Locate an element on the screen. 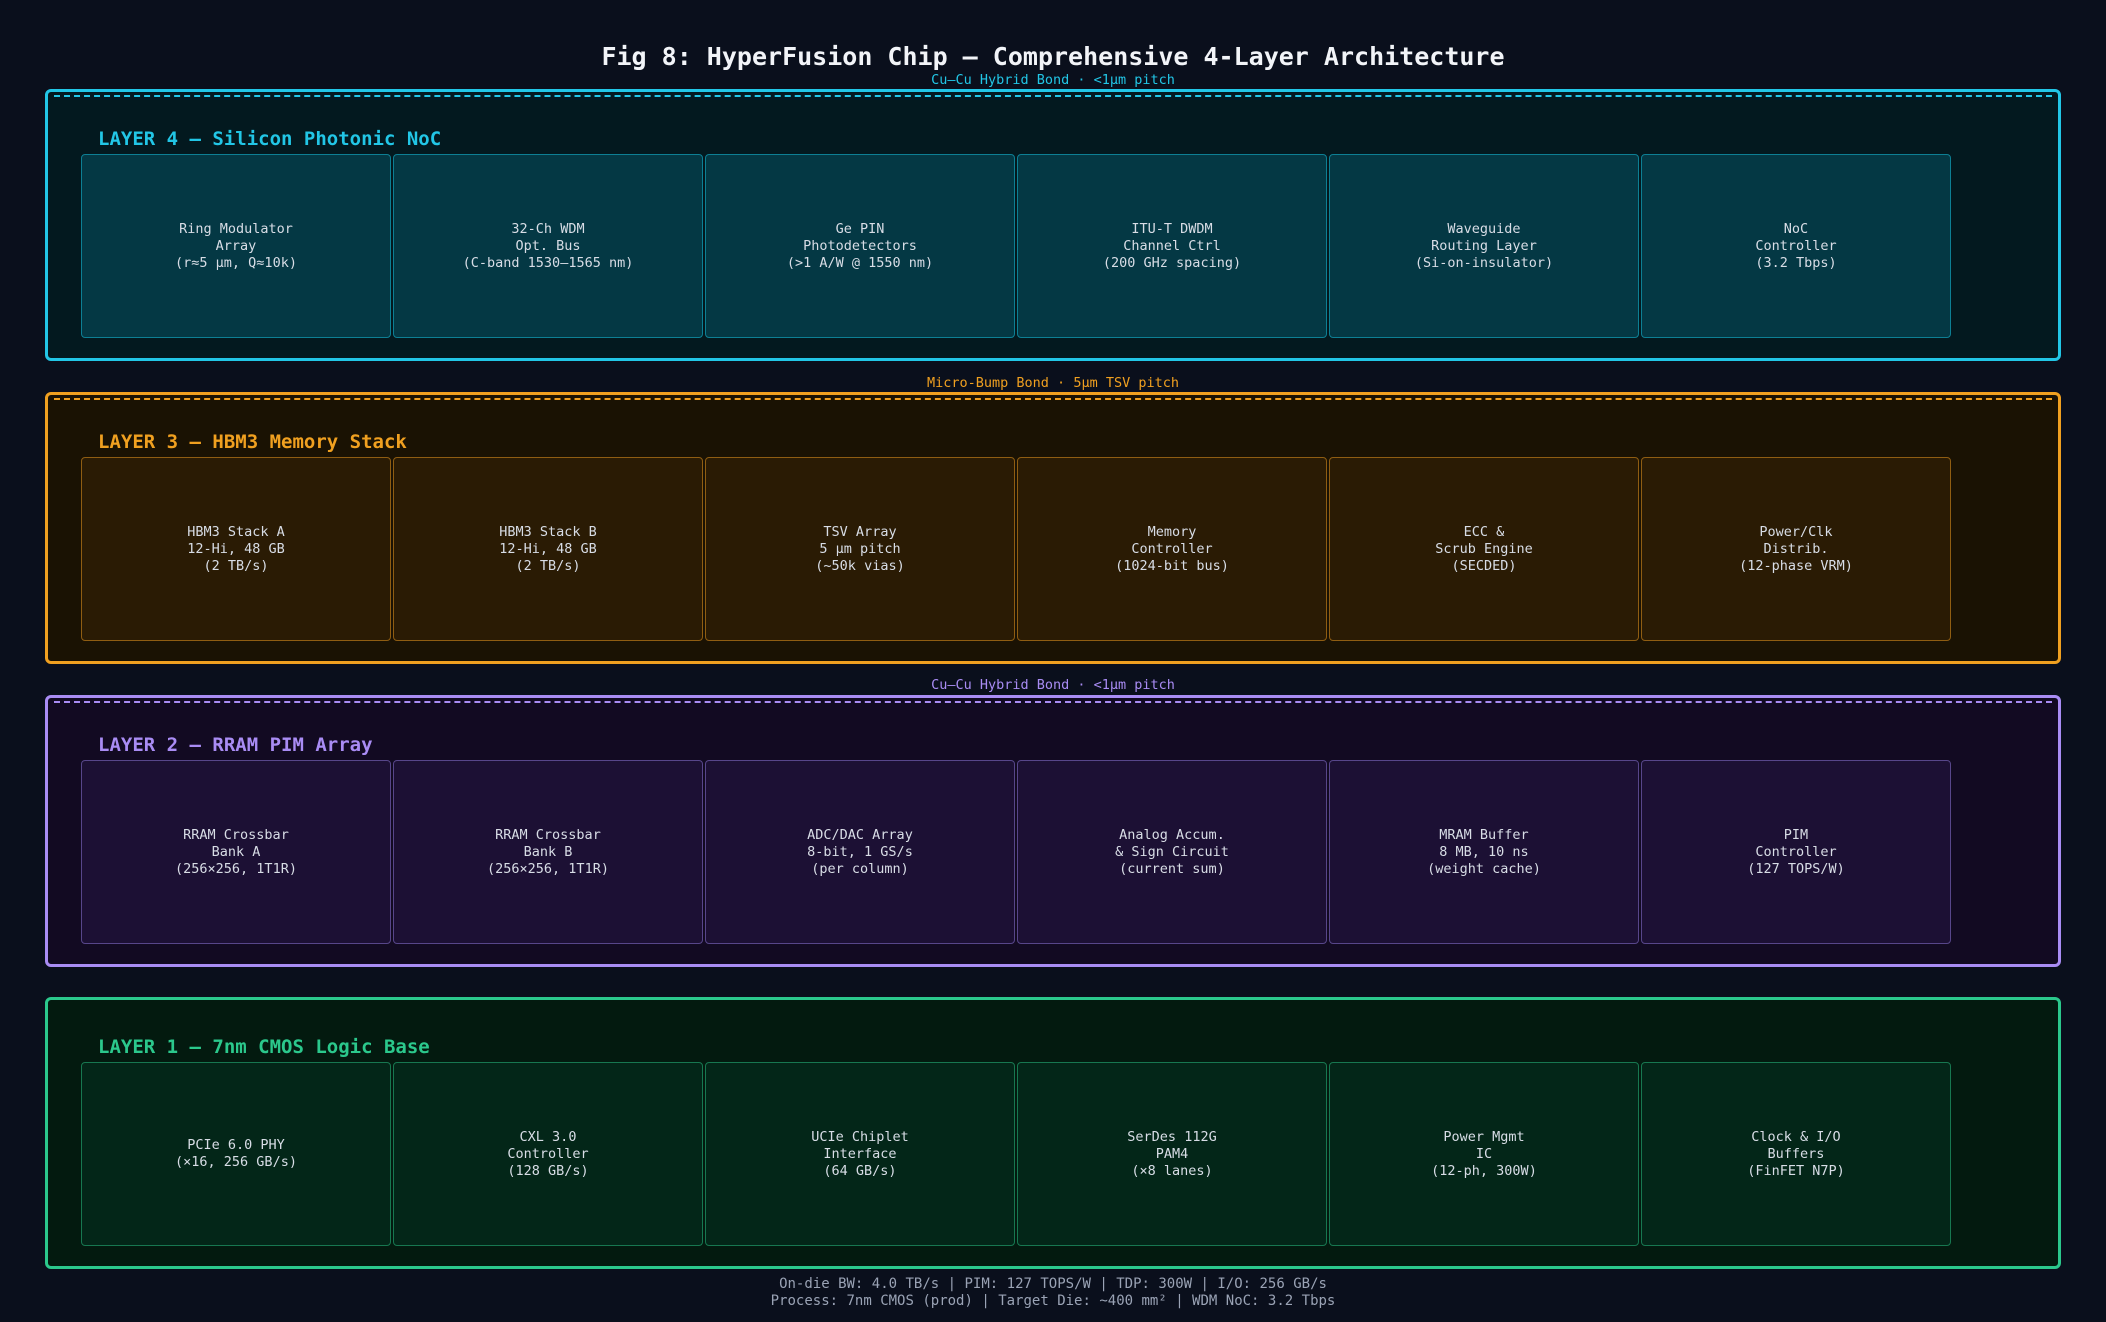  bond-label-layer3: Micro-Bump Bond · 5μm TSV pitch is located at coordinates (1053, 383).